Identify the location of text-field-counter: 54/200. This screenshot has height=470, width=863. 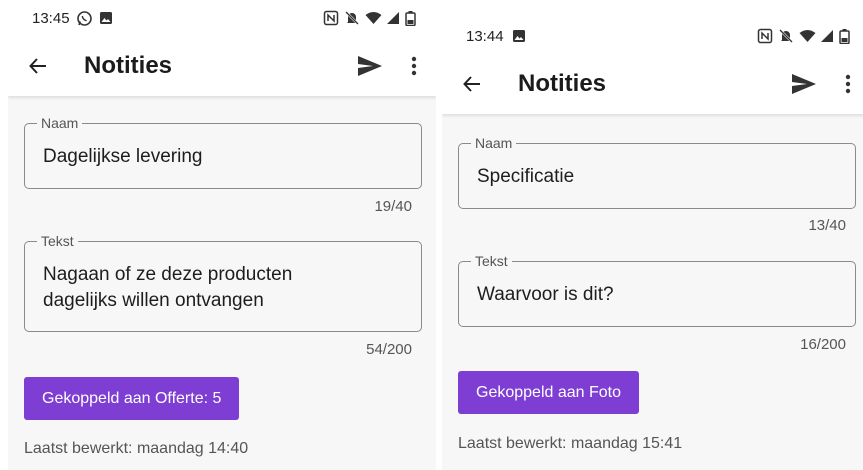
(389, 349).